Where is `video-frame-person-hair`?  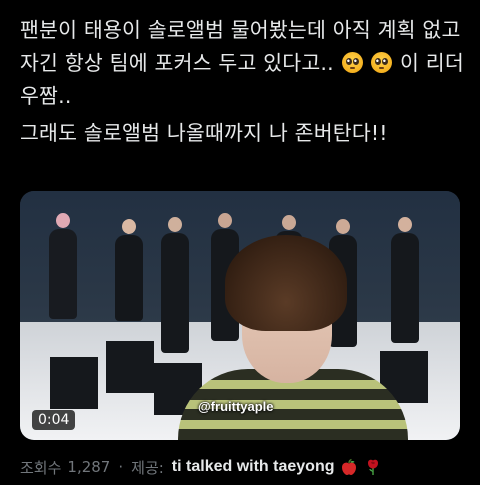 video-frame-person-hair is located at coordinates (286, 283).